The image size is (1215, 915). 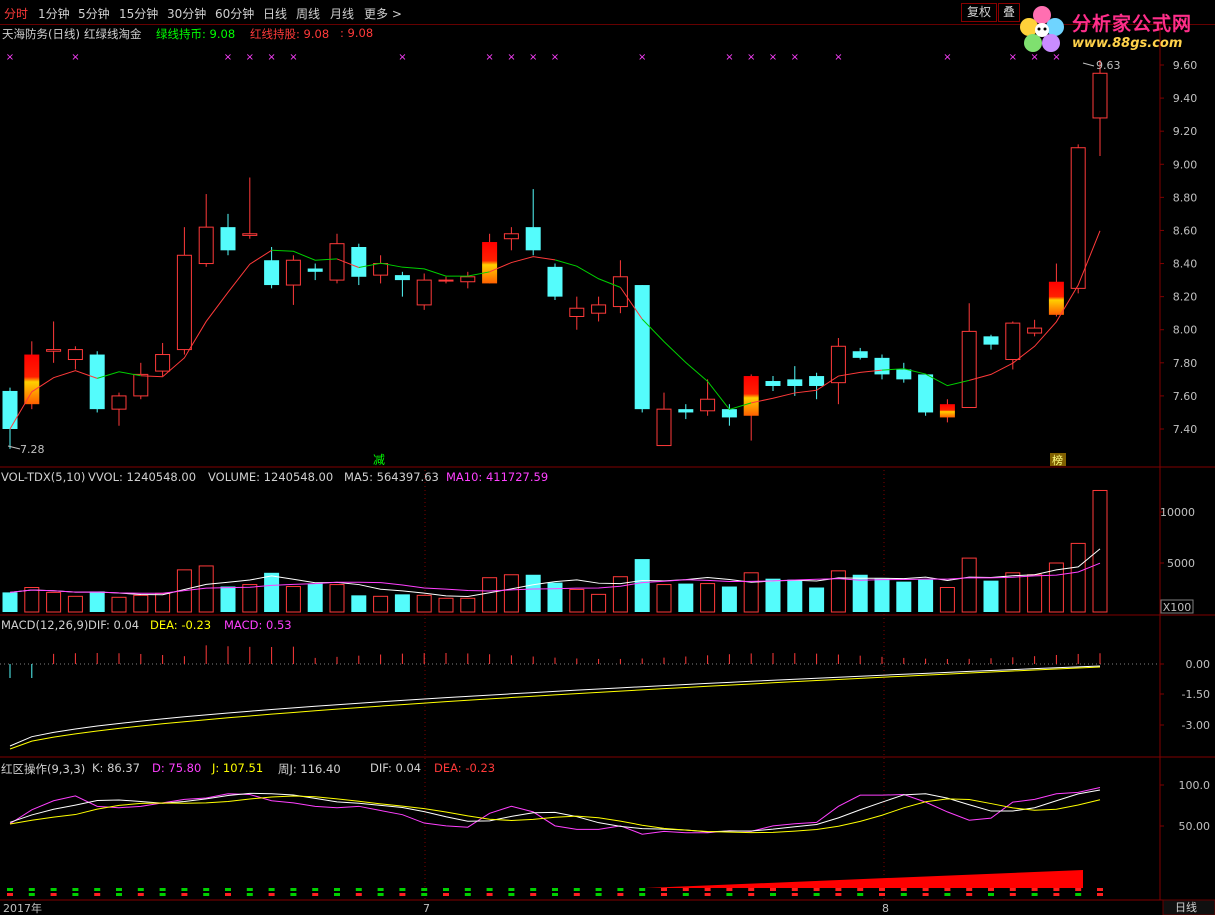 What do you see at coordinates (1185, 131) in the screenshot?
I see `price-tick-label: 9.20` at bounding box center [1185, 131].